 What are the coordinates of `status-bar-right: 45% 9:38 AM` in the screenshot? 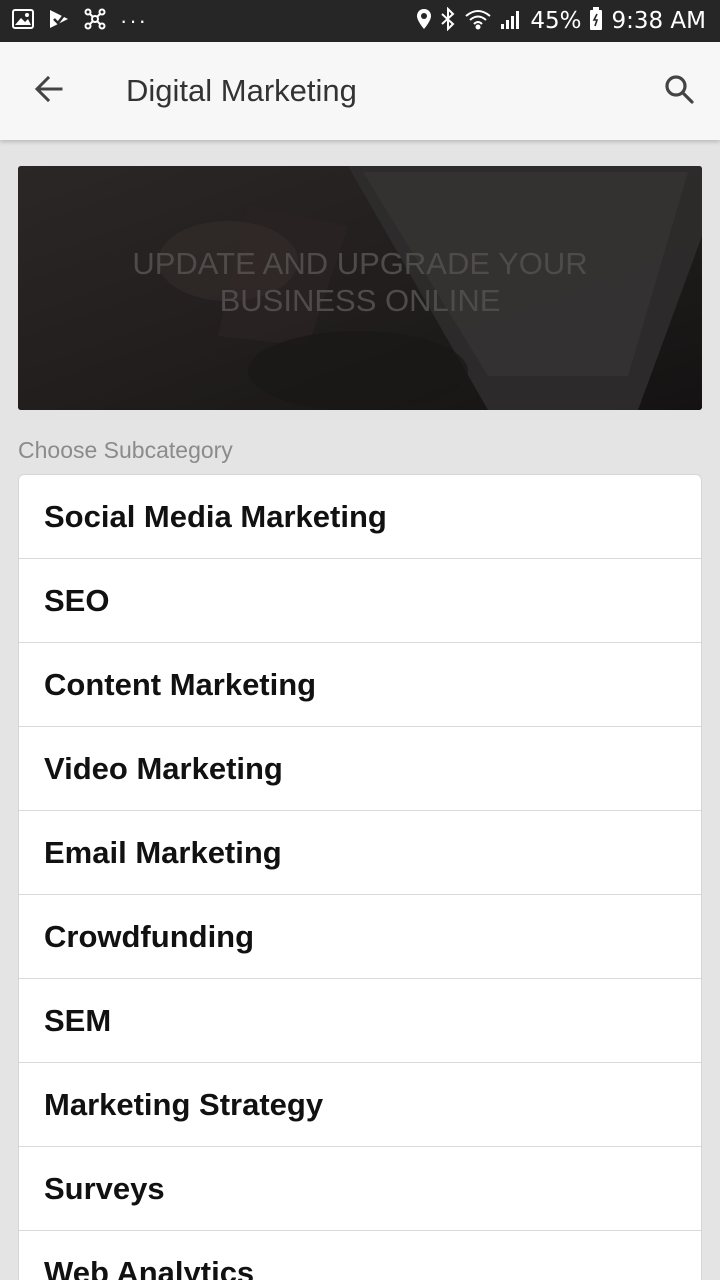 It's located at (557, 21).